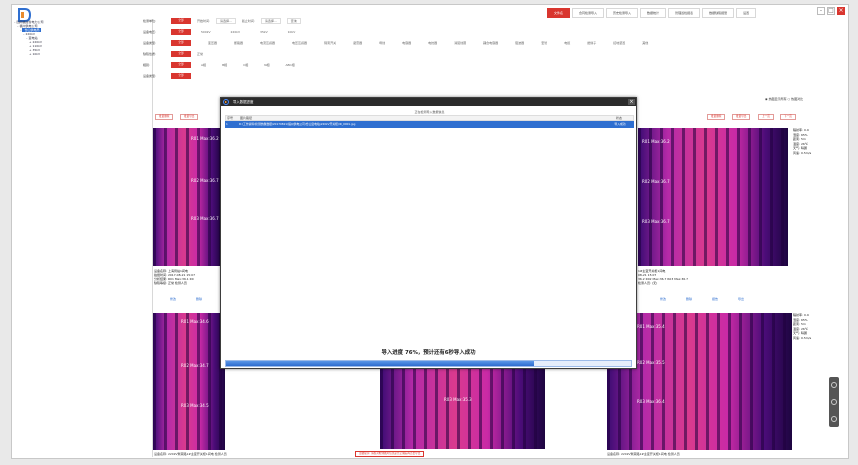 This screenshot has height=465, width=858. I want to click on filter-label: 缺陷性质:, so click(150, 53).